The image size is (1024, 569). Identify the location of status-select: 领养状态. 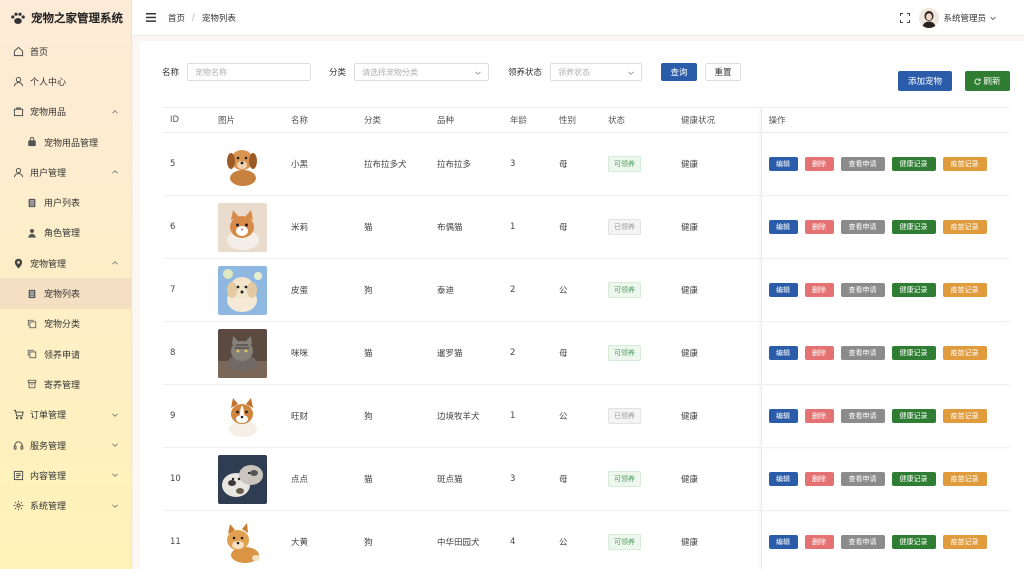
(596, 72).